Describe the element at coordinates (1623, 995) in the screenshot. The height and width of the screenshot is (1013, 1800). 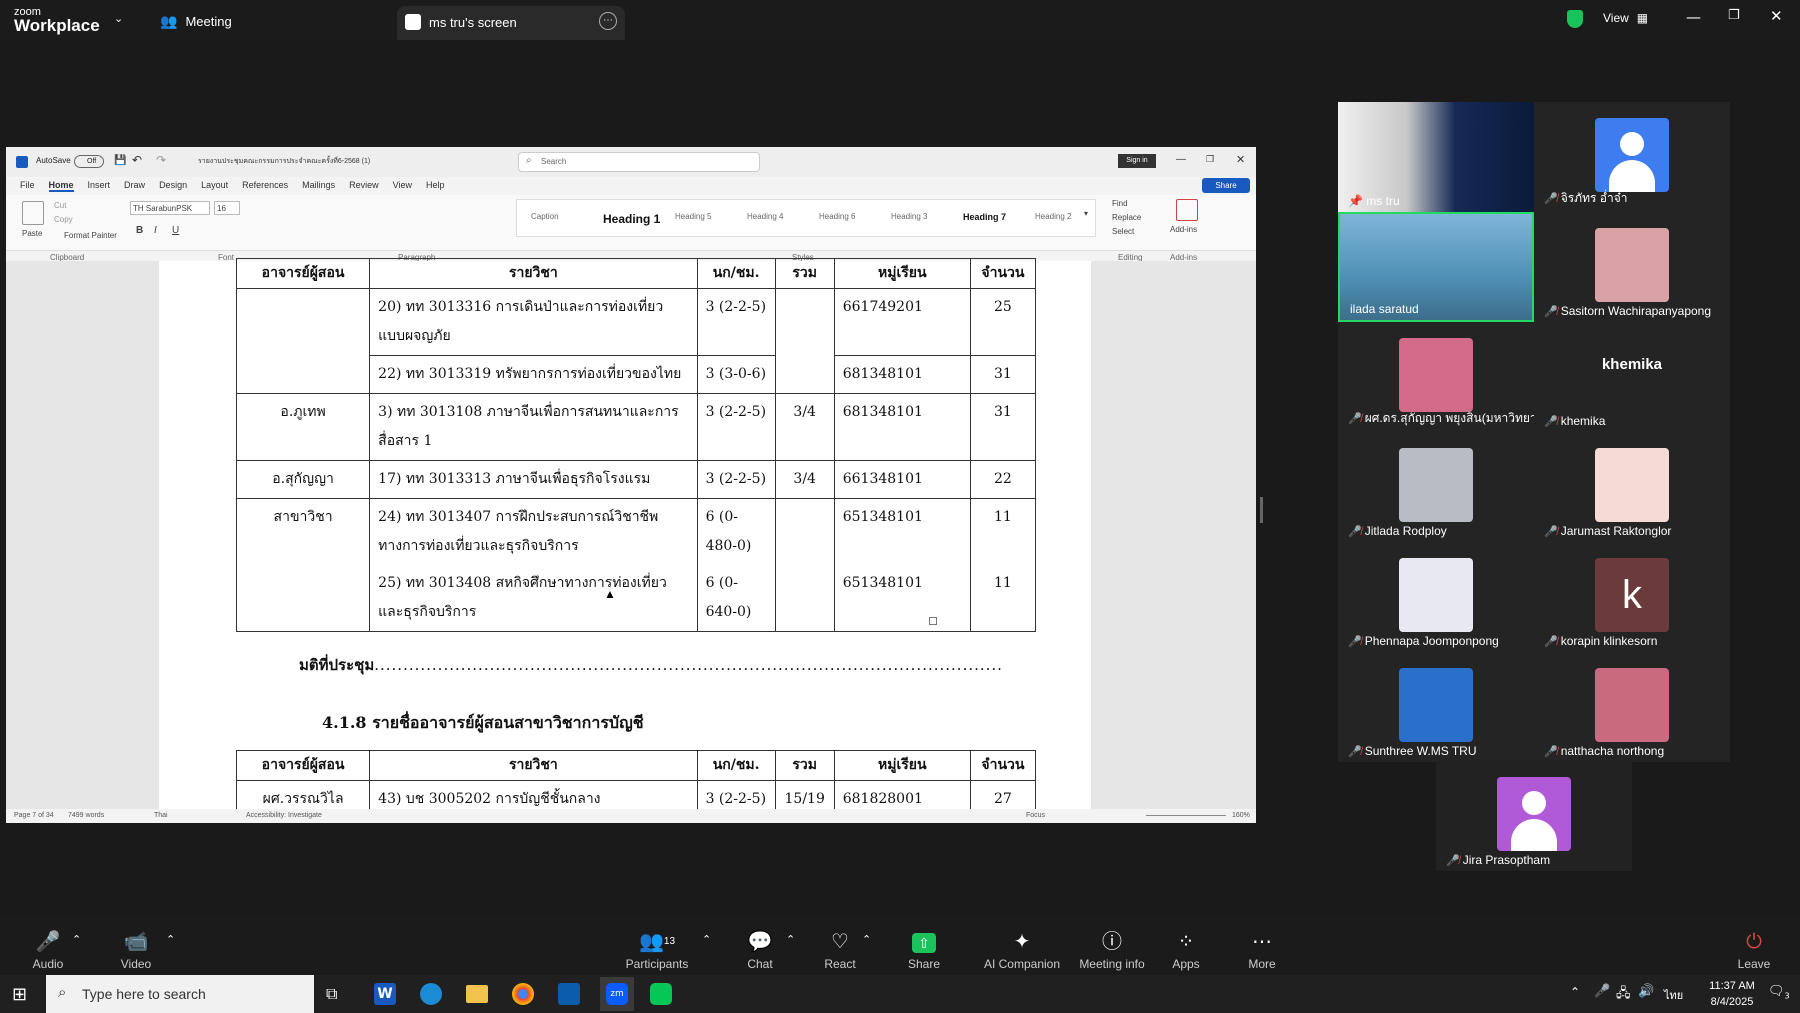
I see `network-icon: 🖧` at that location.